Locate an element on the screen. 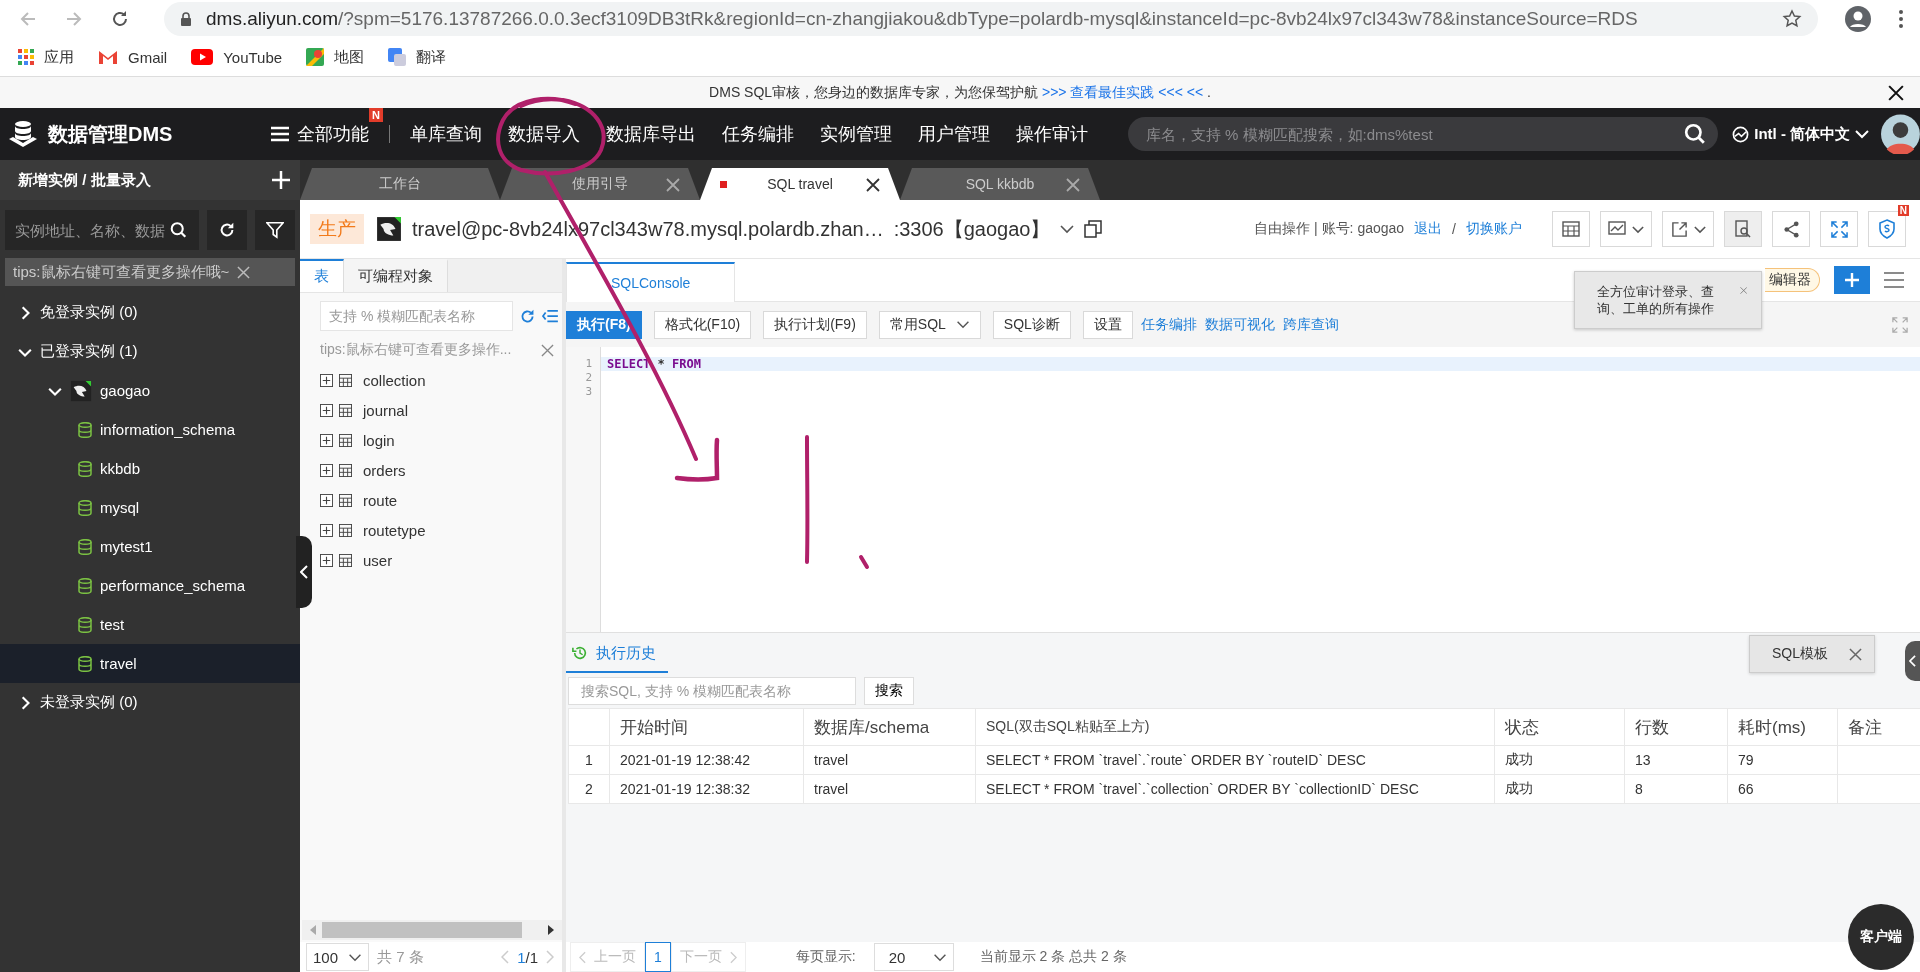 The height and width of the screenshot is (972, 1920). editor-tab: 工作台 is located at coordinates (400, 184).